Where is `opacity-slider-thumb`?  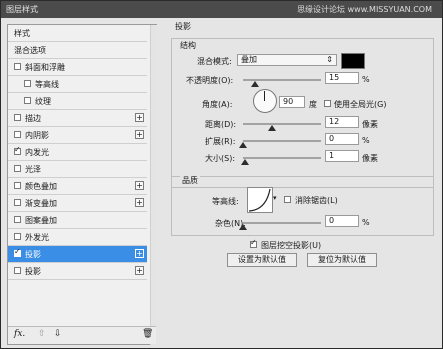 opacity-slider-thumb is located at coordinates (254, 84).